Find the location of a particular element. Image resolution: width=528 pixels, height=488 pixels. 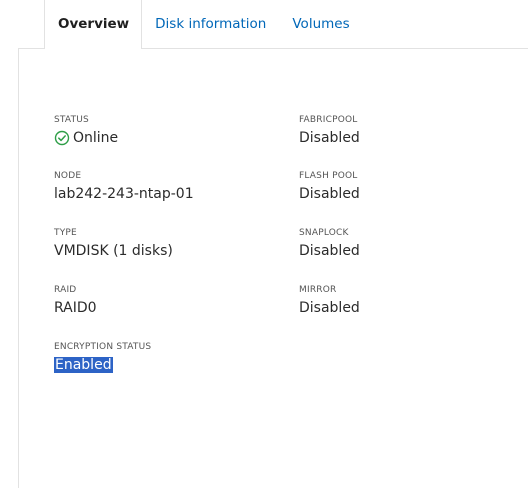

tab-disk-information: Disk information is located at coordinates (204, 24).